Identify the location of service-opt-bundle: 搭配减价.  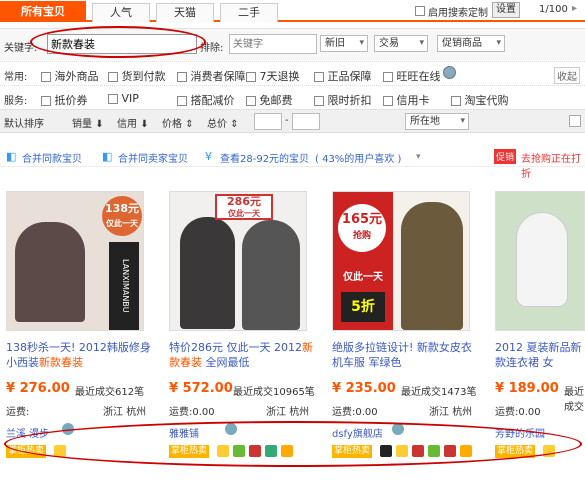
(206, 100).